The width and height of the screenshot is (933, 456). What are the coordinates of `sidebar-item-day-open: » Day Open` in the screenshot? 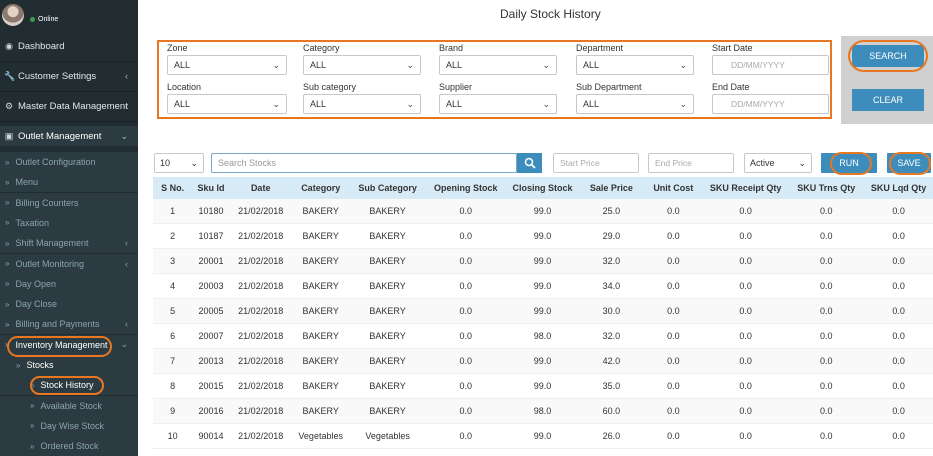 It's located at (69, 283).